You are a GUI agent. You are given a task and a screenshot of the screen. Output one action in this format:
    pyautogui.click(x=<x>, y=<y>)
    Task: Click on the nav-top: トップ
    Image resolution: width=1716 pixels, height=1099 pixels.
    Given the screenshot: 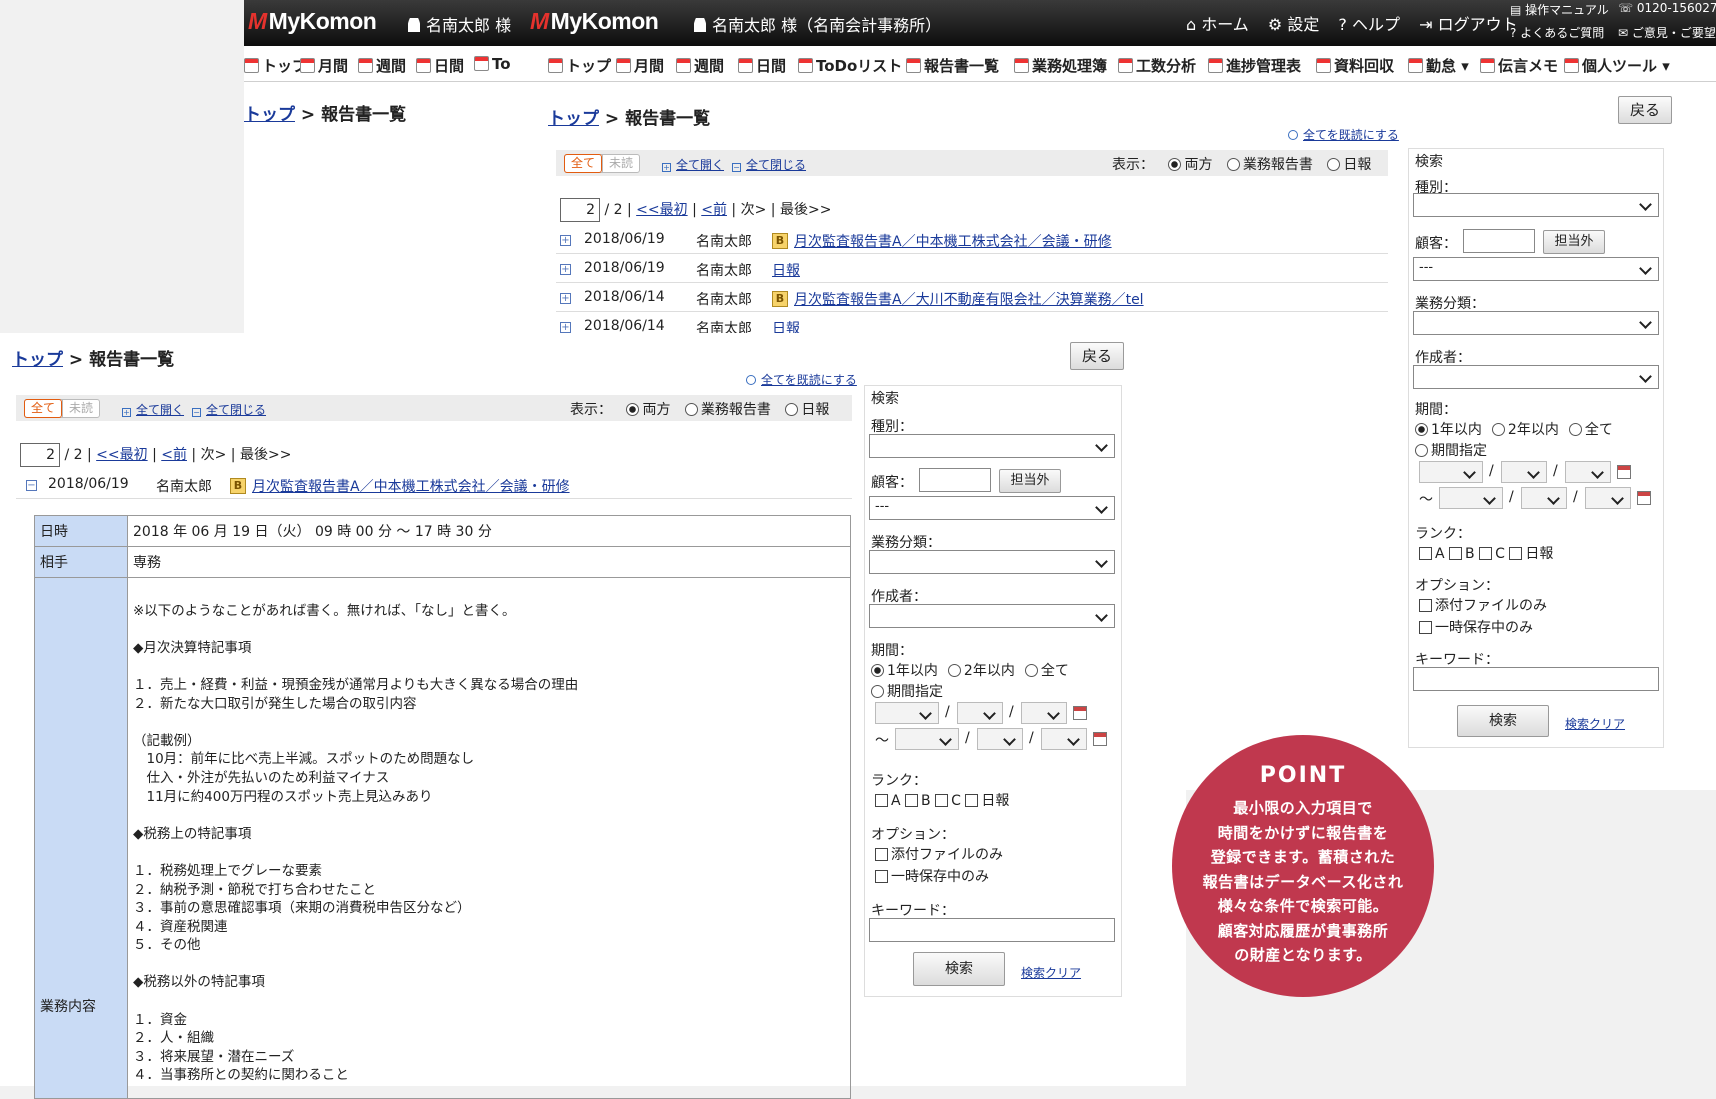 What is the action you would take?
    pyautogui.click(x=579, y=65)
    